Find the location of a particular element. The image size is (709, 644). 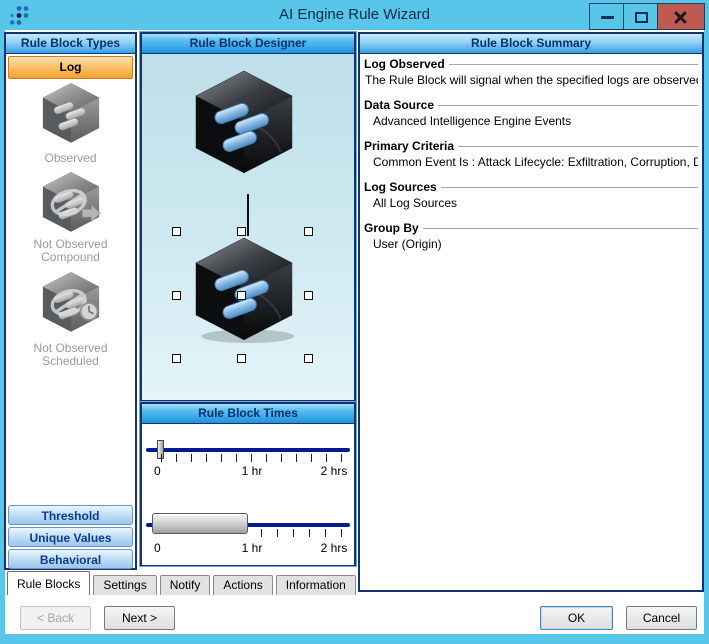

observed-tick-1hr: 1 hr is located at coordinates (252, 471).